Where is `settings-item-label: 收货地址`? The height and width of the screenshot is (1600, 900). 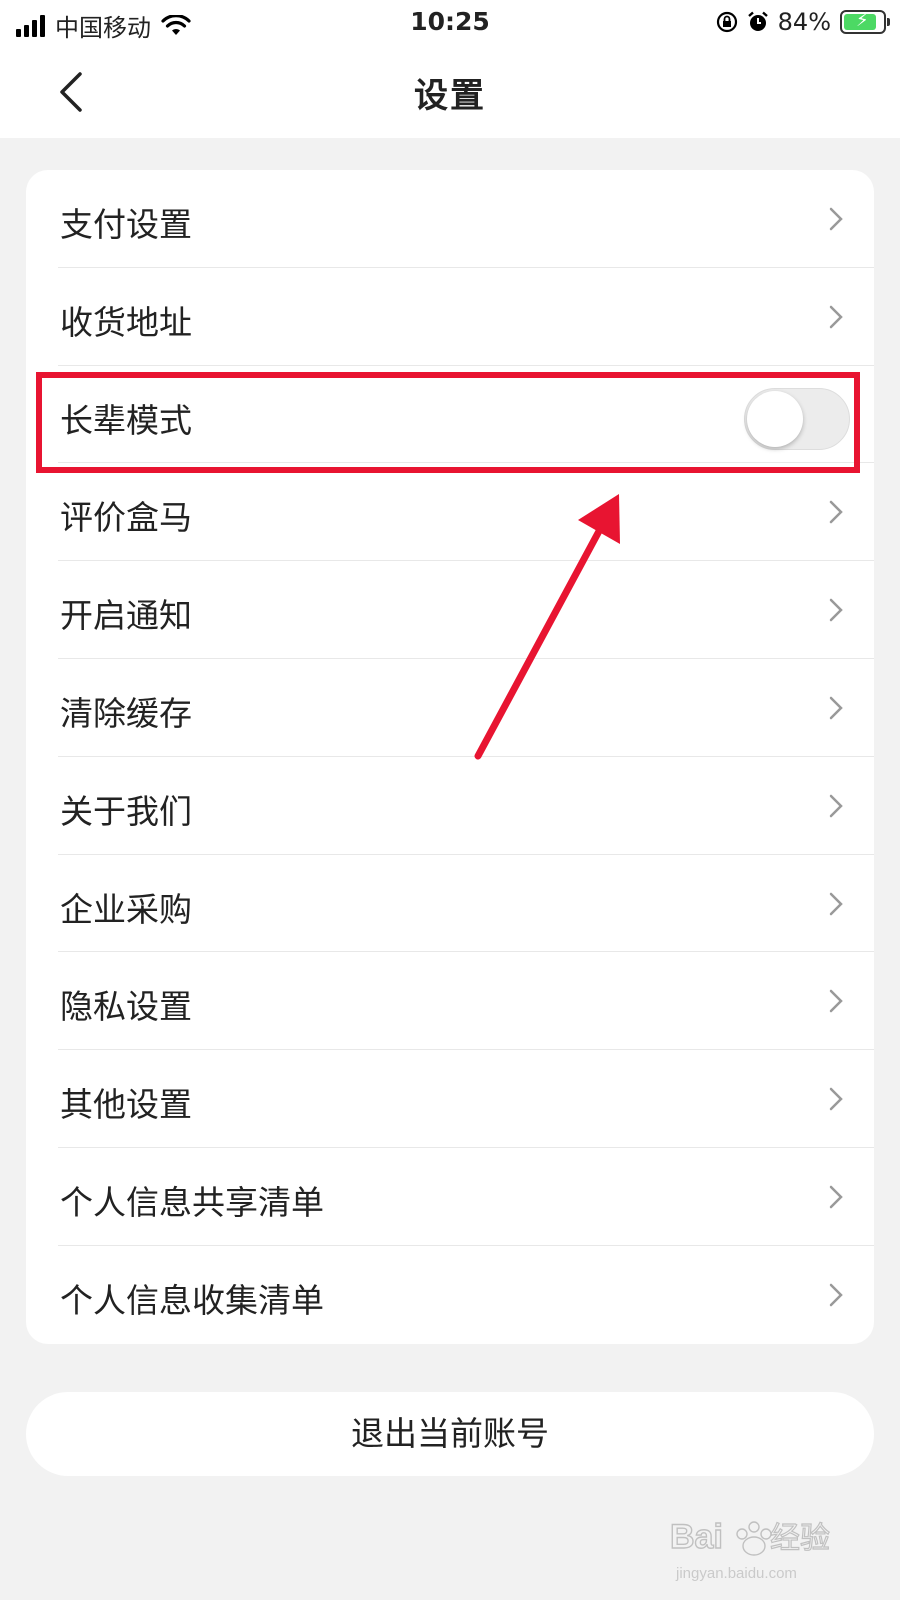
settings-item-label: 收货地址 is located at coordinates (126, 322).